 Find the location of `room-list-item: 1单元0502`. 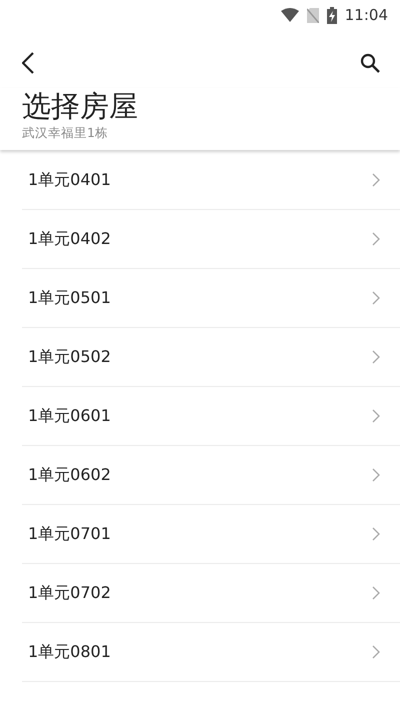

room-list-item: 1单元0502 is located at coordinates (211, 357).